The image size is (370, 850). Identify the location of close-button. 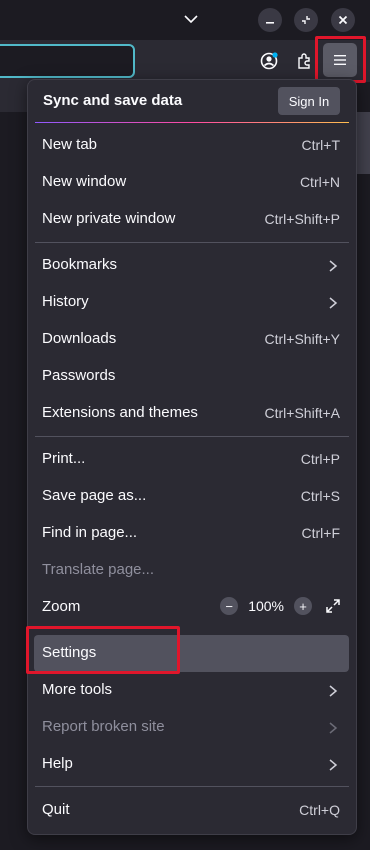
(343, 20).